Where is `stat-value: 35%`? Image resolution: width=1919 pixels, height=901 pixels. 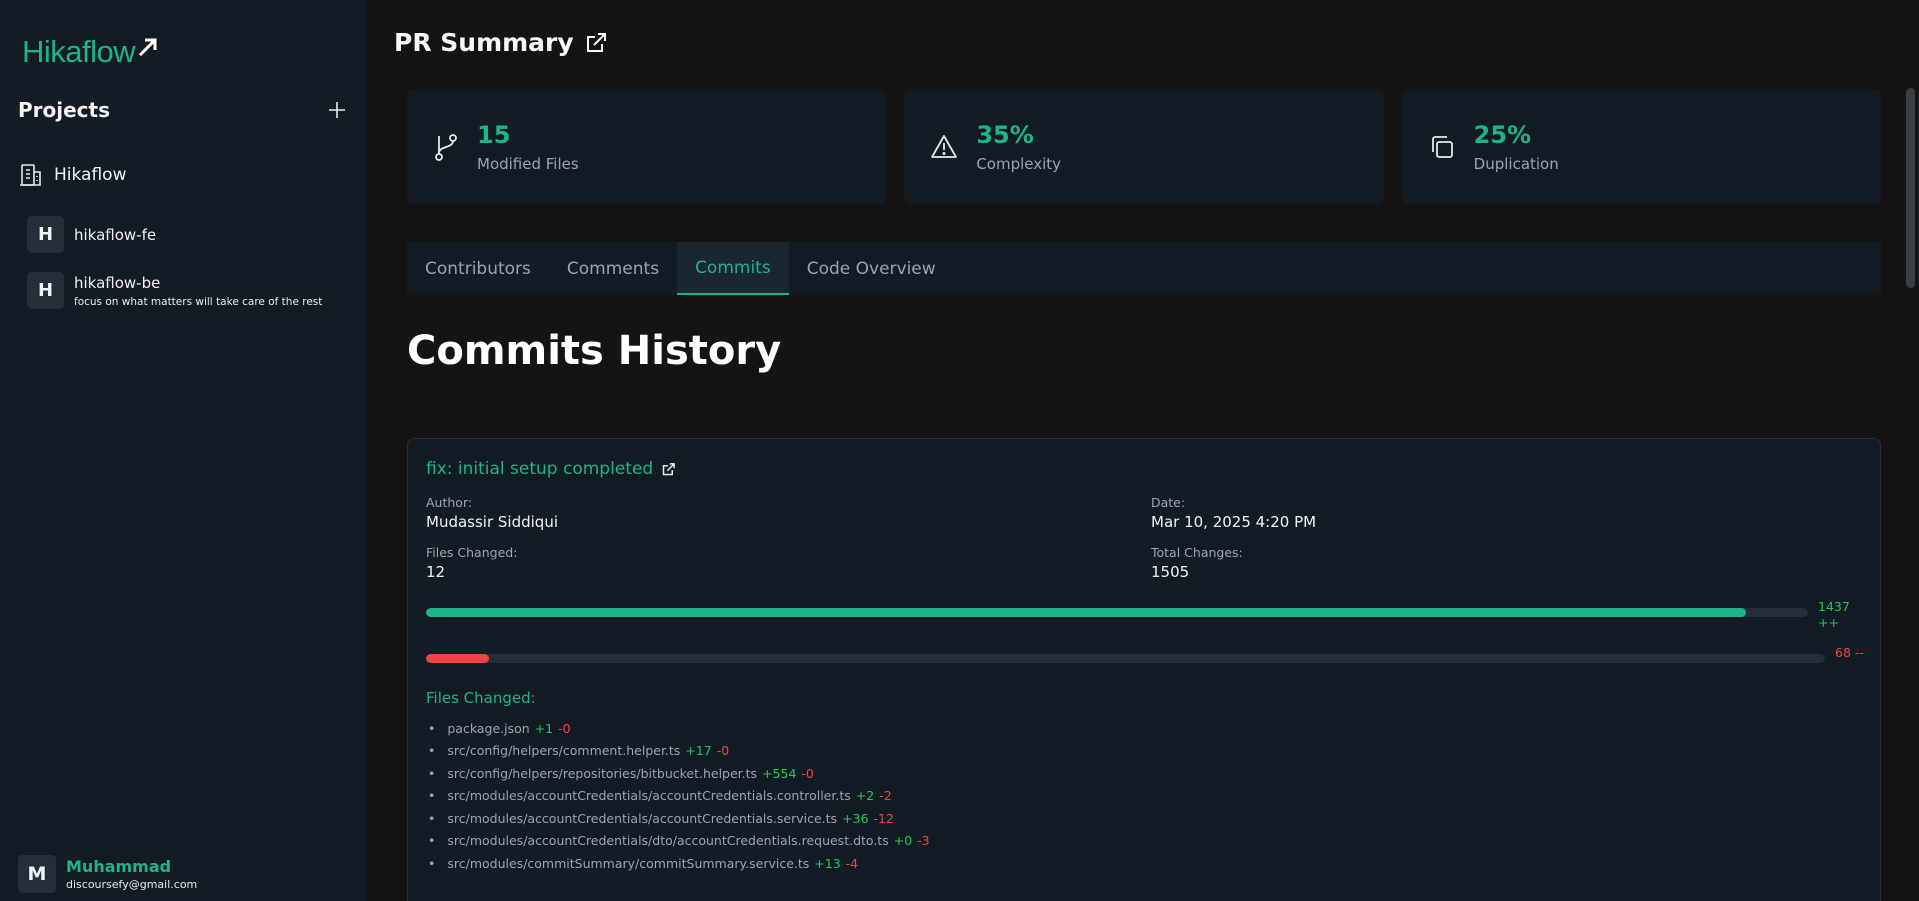
stat-value: 35% is located at coordinates (1005, 134).